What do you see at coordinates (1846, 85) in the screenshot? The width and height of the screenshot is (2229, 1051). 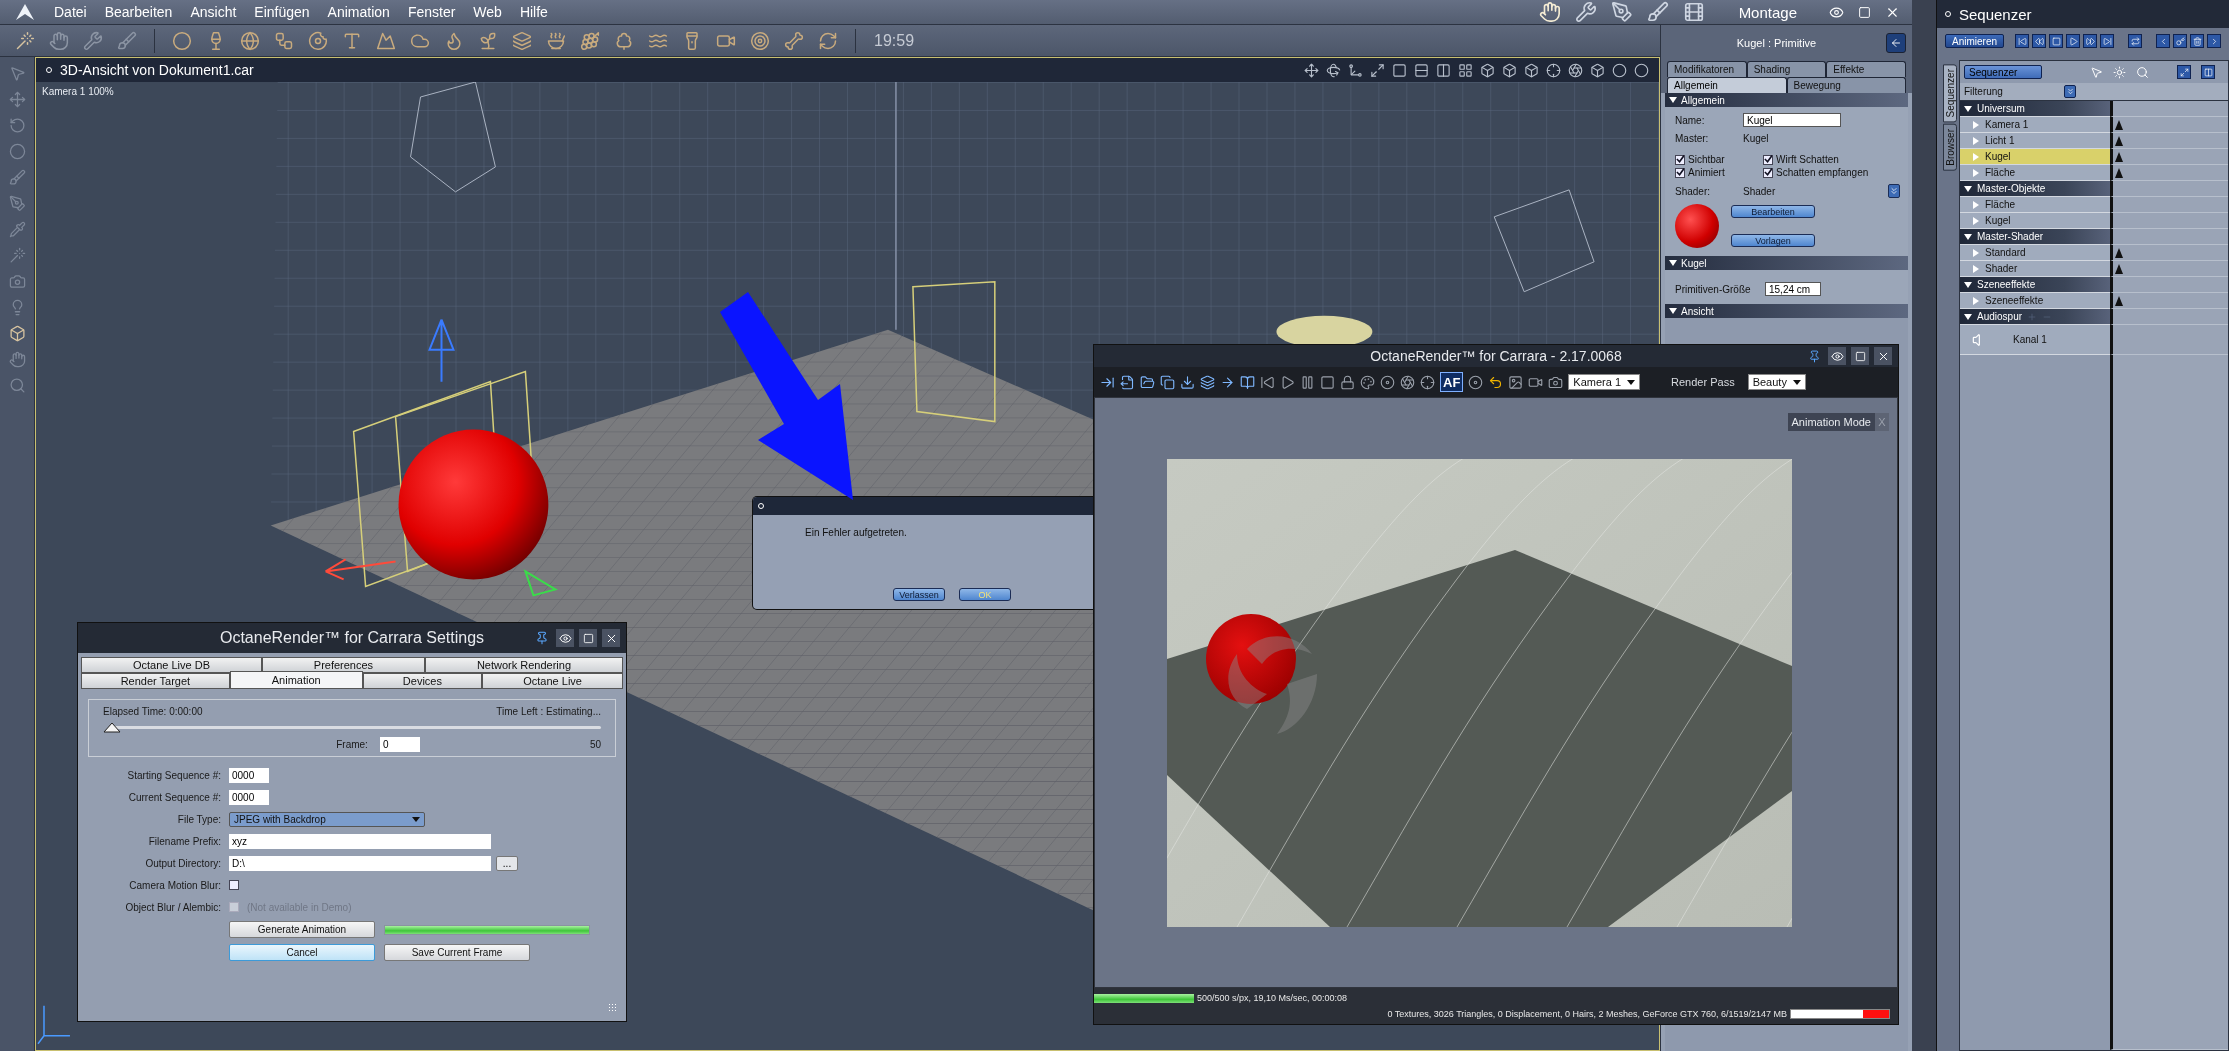 I see `panel-tab: Bewegung` at bounding box center [1846, 85].